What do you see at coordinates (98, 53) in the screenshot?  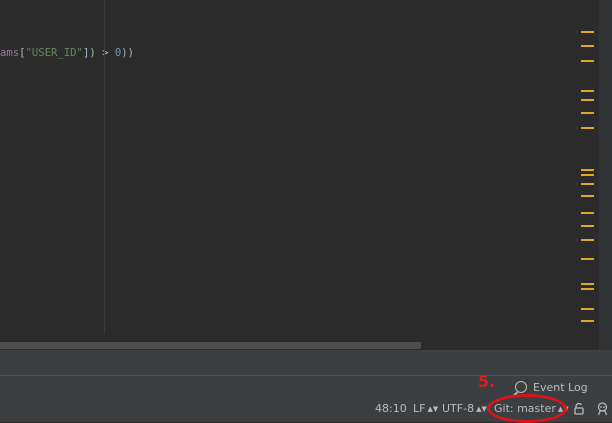 I see `code-token-op: ]) >` at bounding box center [98, 53].